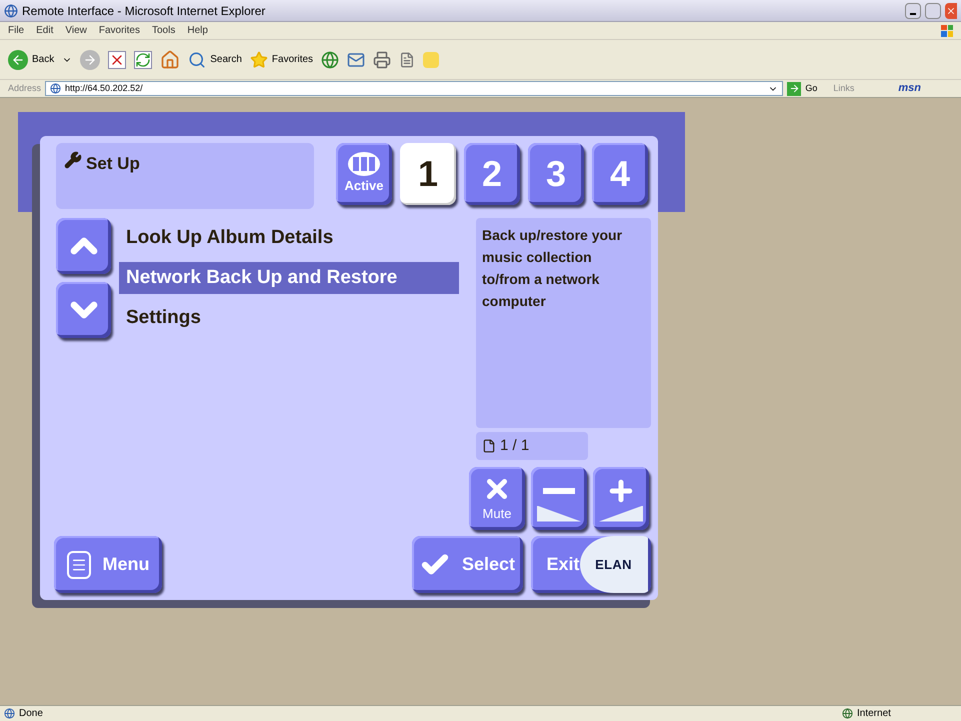 The width and height of the screenshot is (961, 721). I want to click on go-button: Go, so click(802, 89).